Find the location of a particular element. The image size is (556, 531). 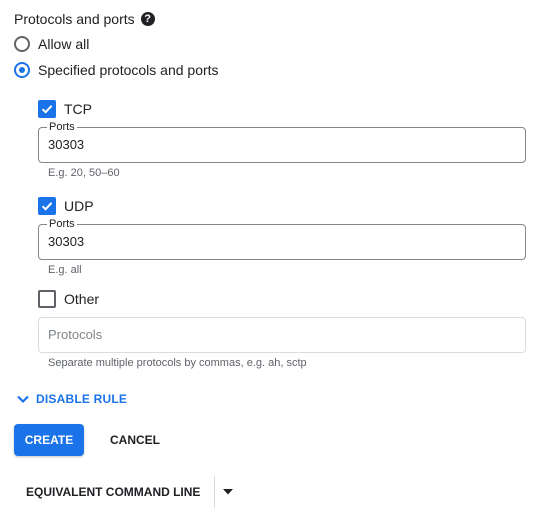

tcp-ports-input: 30303 is located at coordinates (66, 144).